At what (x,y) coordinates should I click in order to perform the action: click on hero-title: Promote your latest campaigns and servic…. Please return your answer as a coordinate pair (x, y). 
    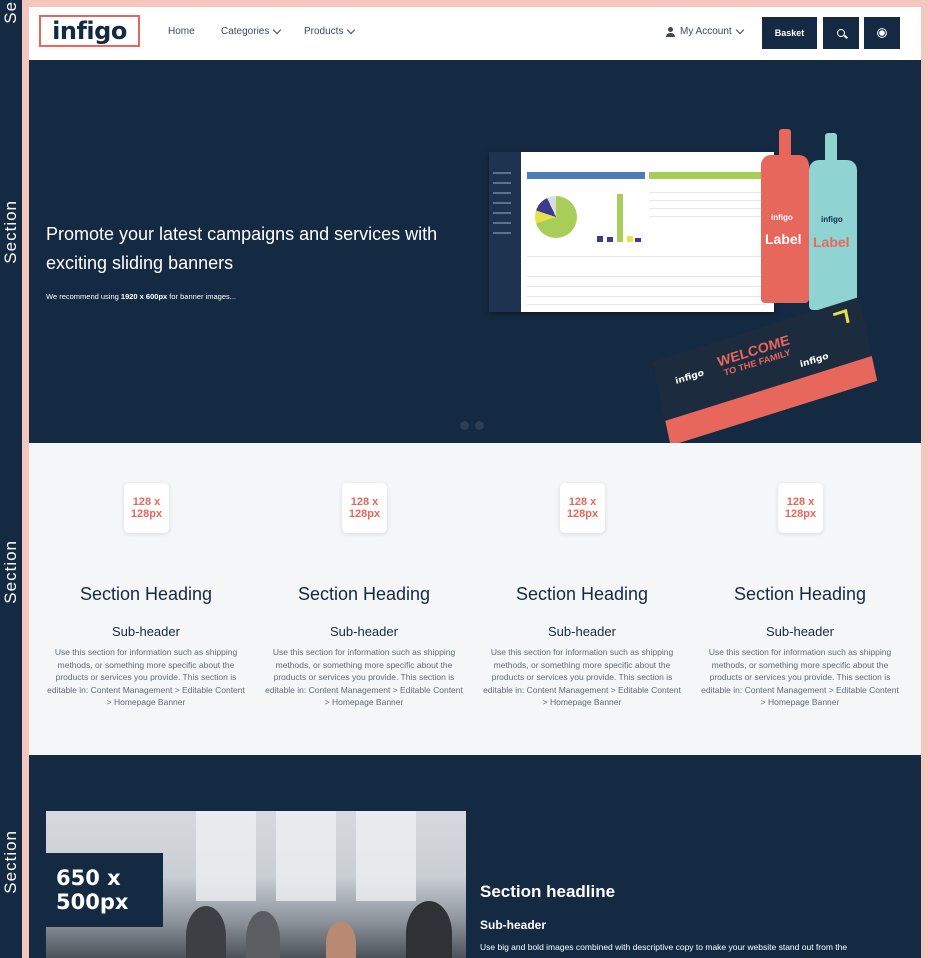
    Looking at the image, I should click on (242, 248).